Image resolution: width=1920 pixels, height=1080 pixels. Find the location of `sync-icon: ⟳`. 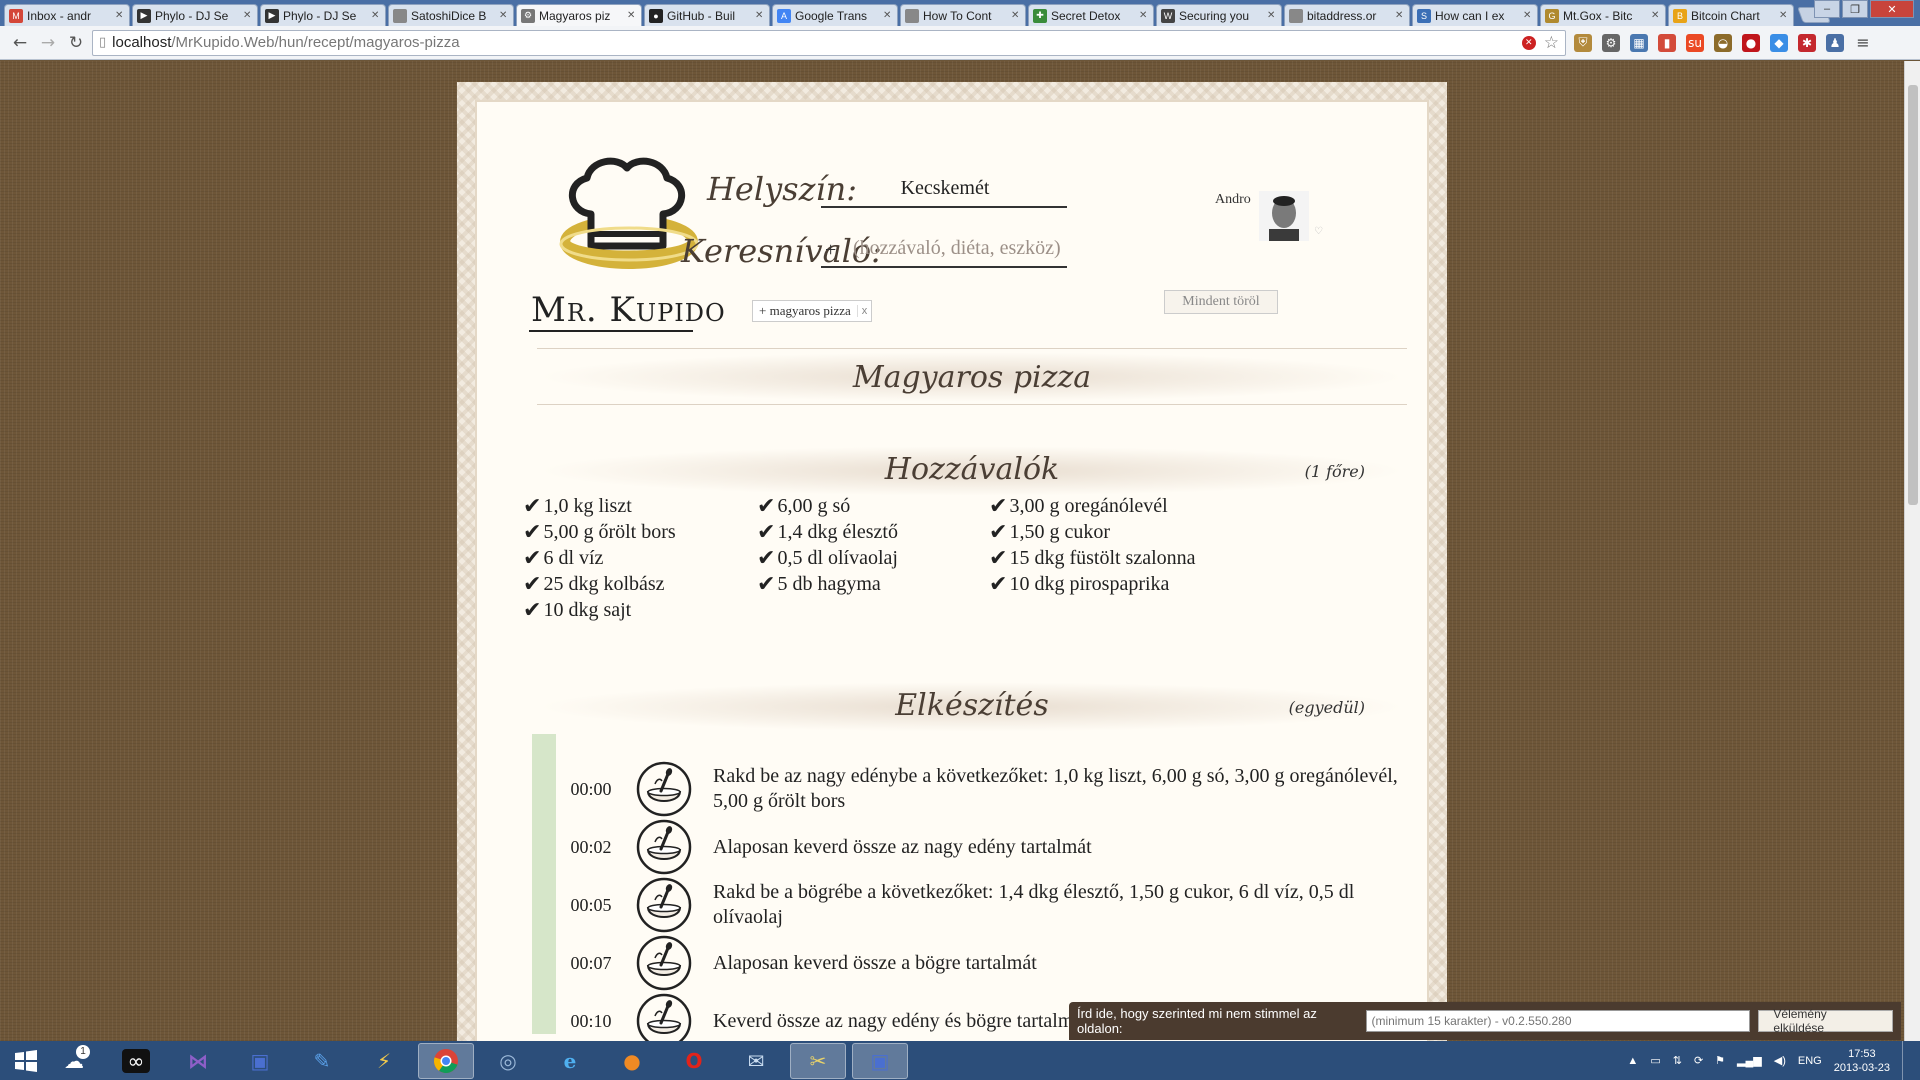

sync-icon: ⟳ is located at coordinates (1698, 1060).